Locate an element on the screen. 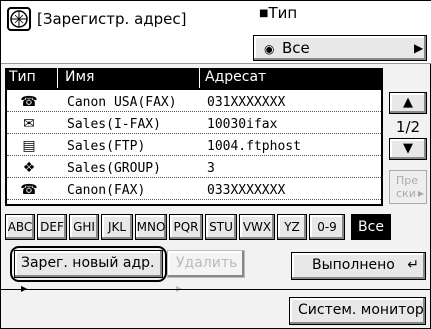 This screenshot has height=329, width=431. row-address: 10030ifax is located at coordinates (242, 124).